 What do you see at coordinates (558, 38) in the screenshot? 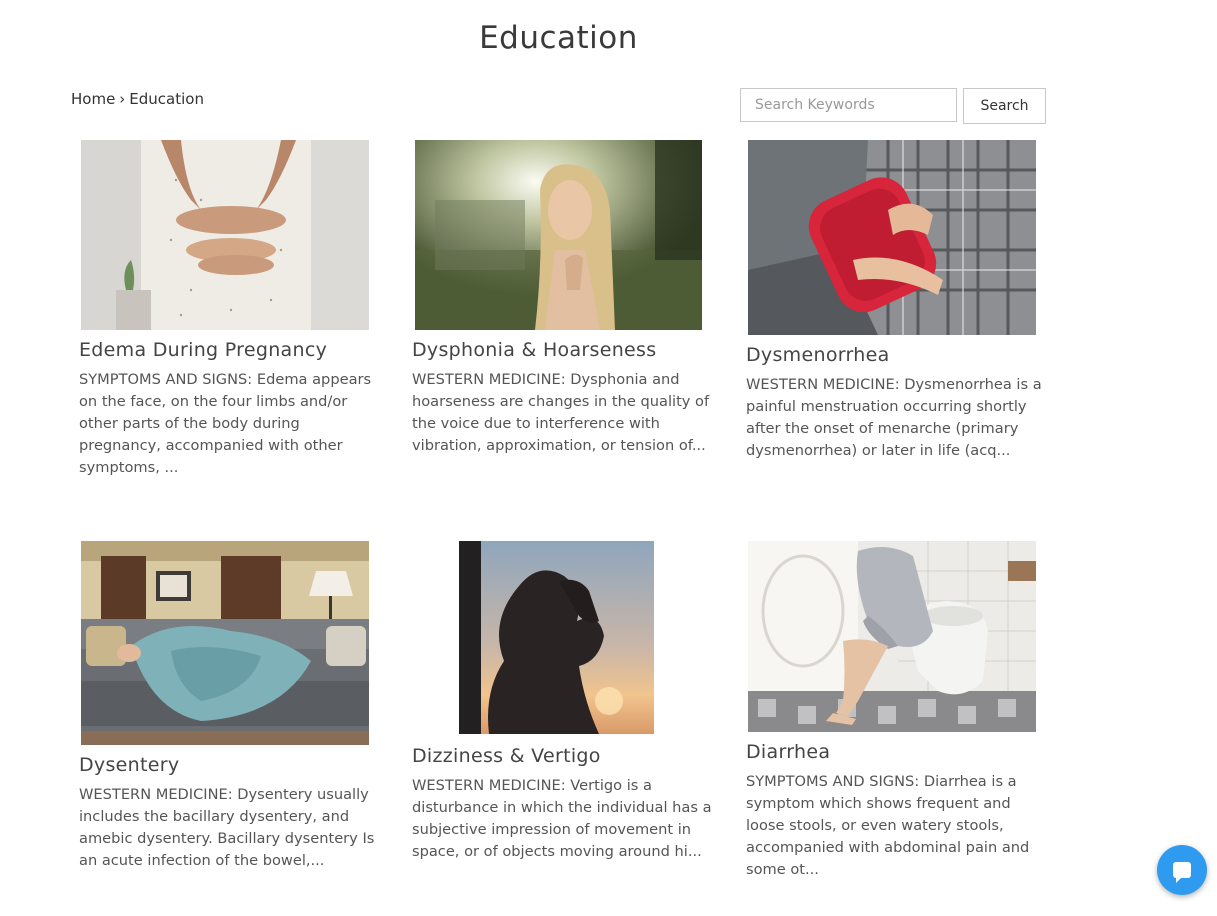
I see `page-title: Education` at bounding box center [558, 38].